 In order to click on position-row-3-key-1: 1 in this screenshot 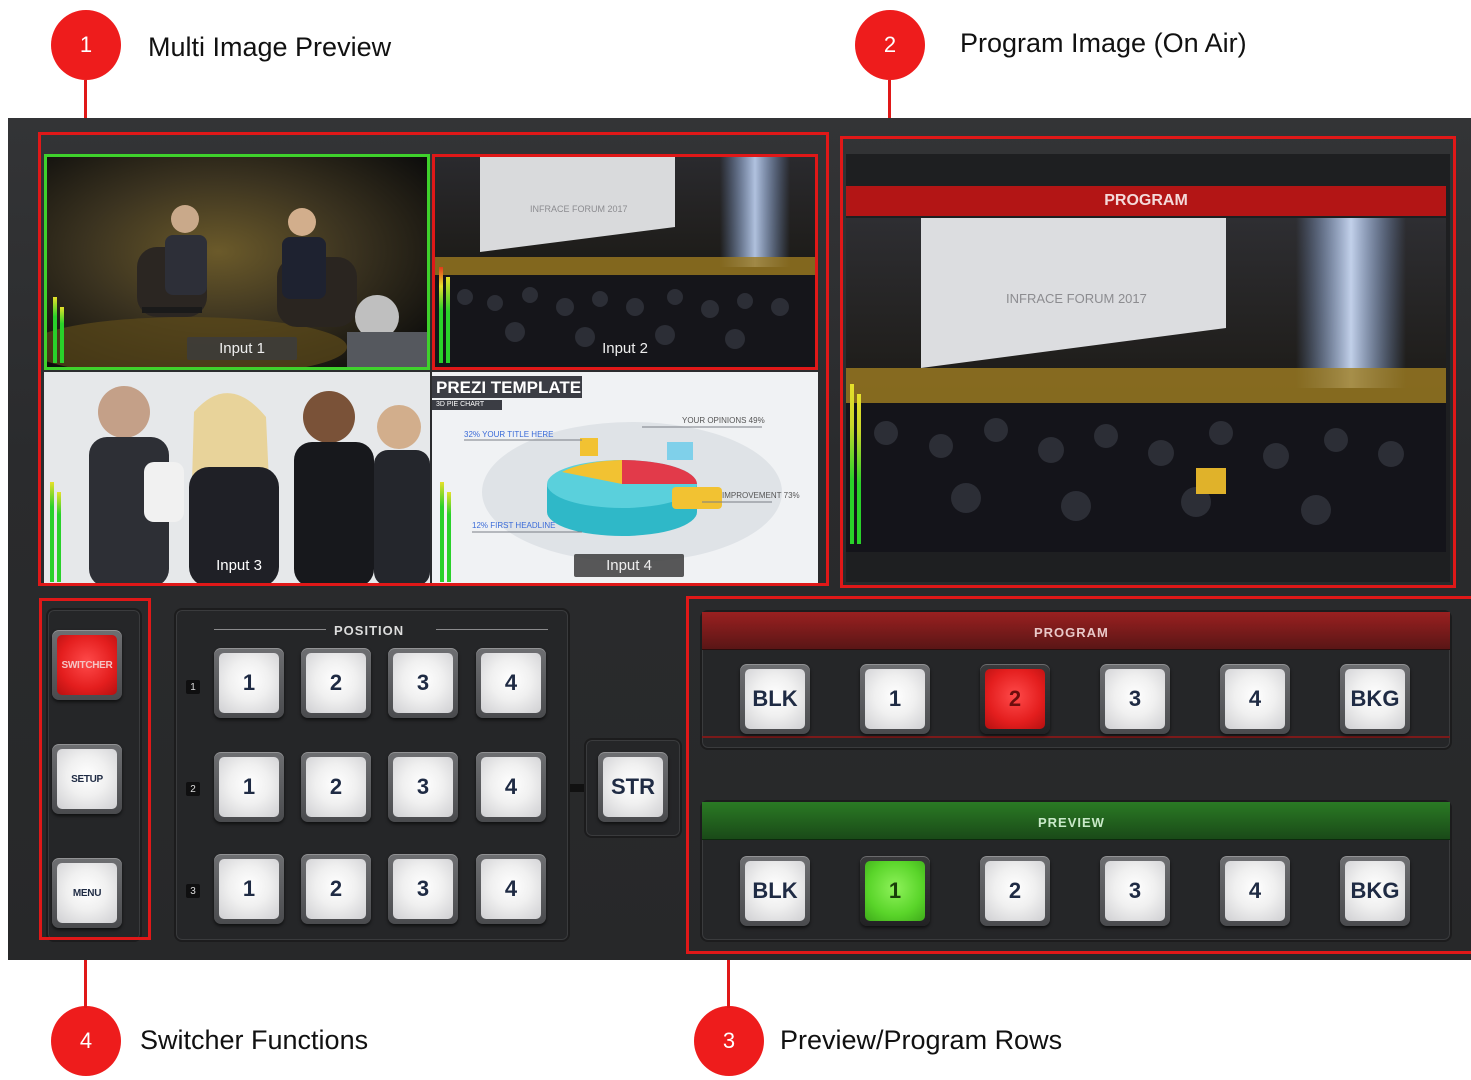, I will do `click(249, 889)`.